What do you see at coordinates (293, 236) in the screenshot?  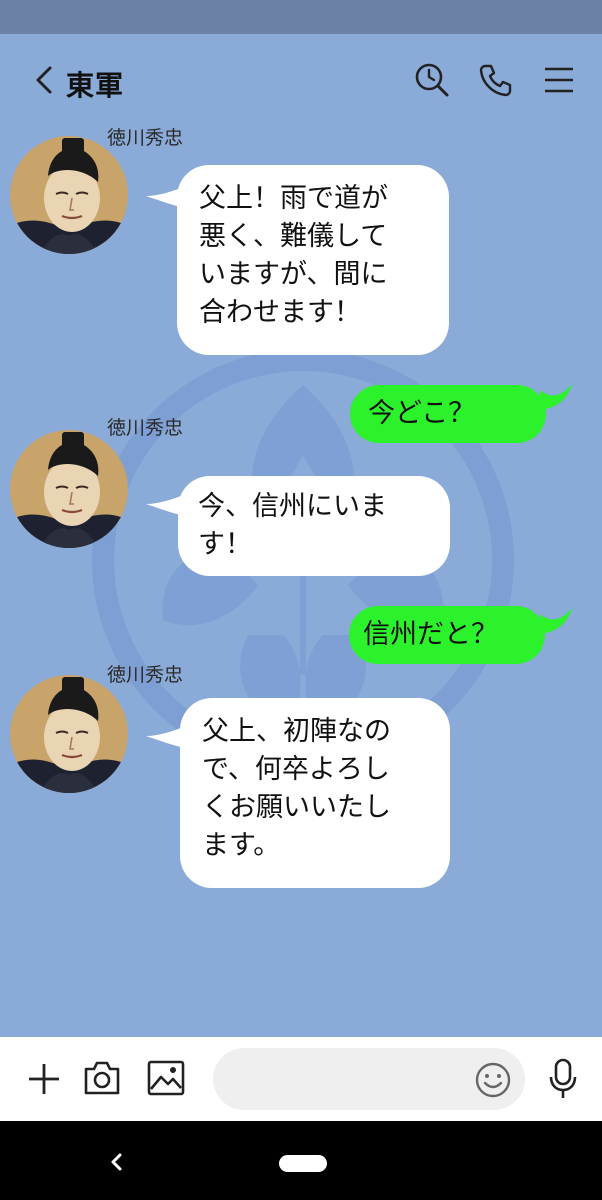 I see `message-line: 悪く、難儀して` at bounding box center [293, 236].